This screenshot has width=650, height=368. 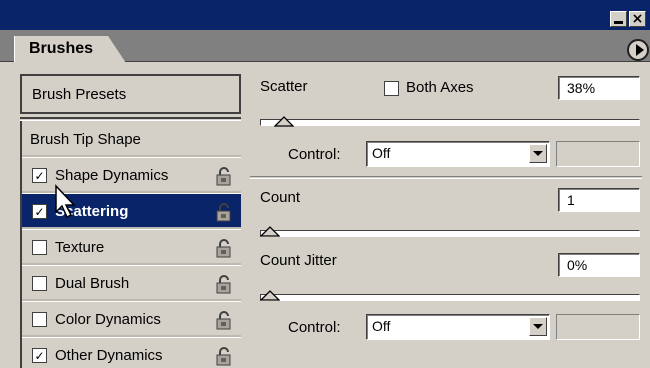 I want to click on count-jitter-value: 0%, so click(x=577, y=265).